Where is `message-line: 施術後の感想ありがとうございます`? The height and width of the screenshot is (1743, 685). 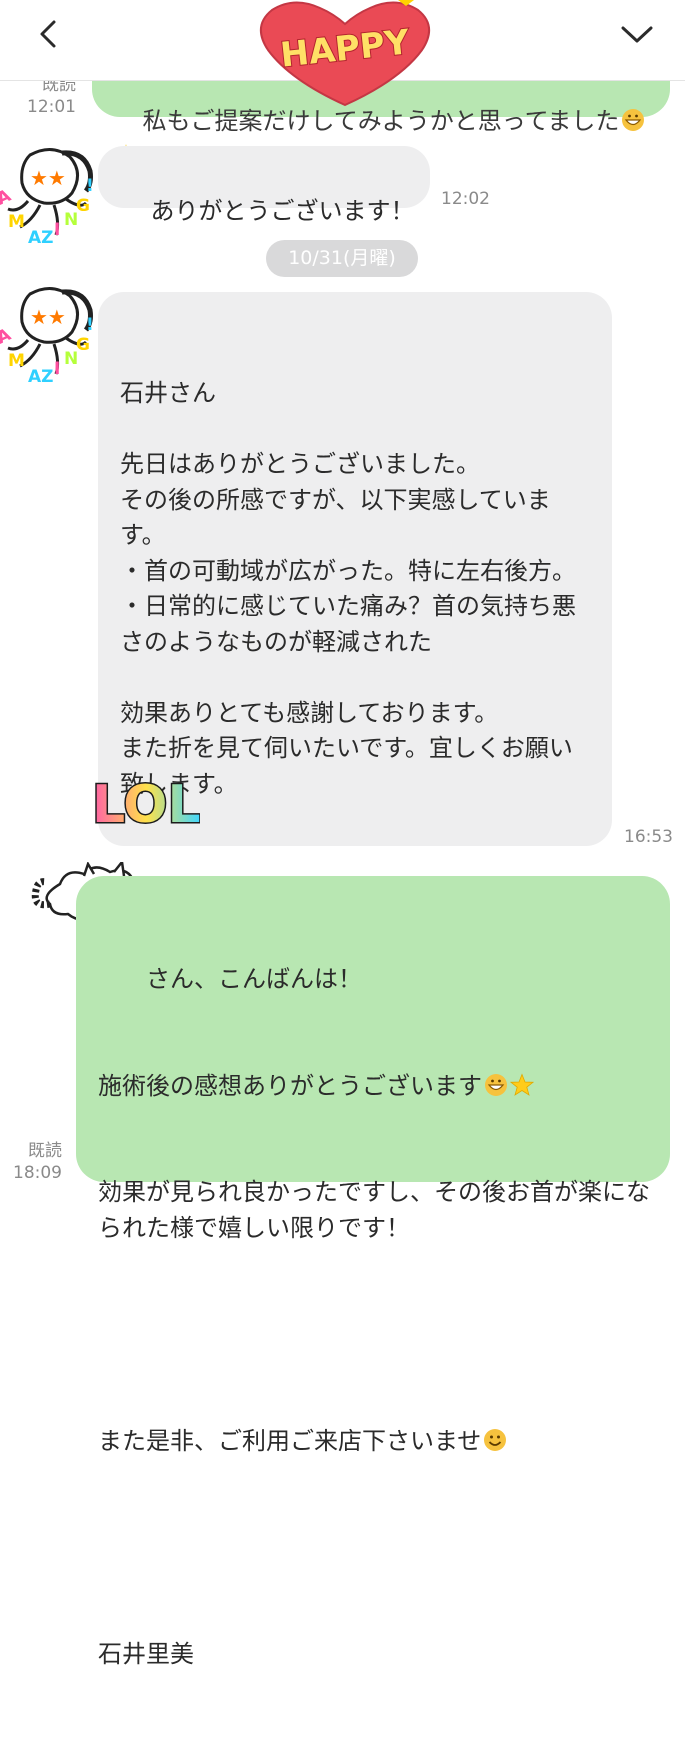
message-line: 施術後の感想ありがとうございます is located at coordinates (290, 1085).